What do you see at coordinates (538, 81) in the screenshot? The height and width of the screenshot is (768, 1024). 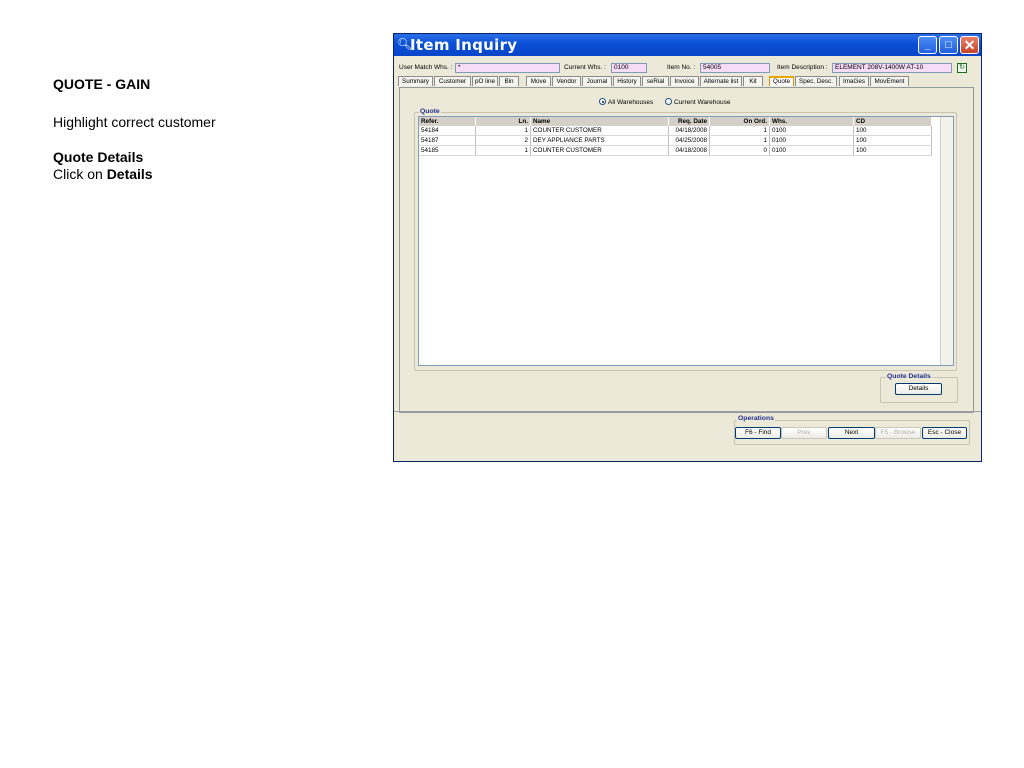 I see `tab-move: Move` at bounding box center [538, 81].